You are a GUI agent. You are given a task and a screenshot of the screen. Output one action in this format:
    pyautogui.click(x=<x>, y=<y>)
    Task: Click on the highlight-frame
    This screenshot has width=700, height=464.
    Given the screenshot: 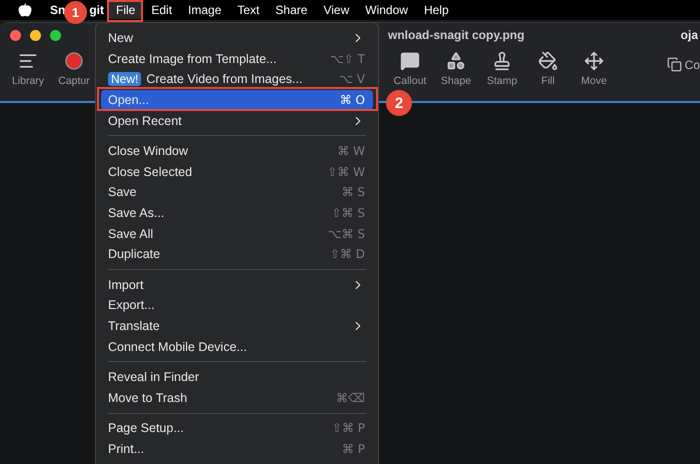 What is the action you would take?
    pyautogui.click(x=125, y=11)
    